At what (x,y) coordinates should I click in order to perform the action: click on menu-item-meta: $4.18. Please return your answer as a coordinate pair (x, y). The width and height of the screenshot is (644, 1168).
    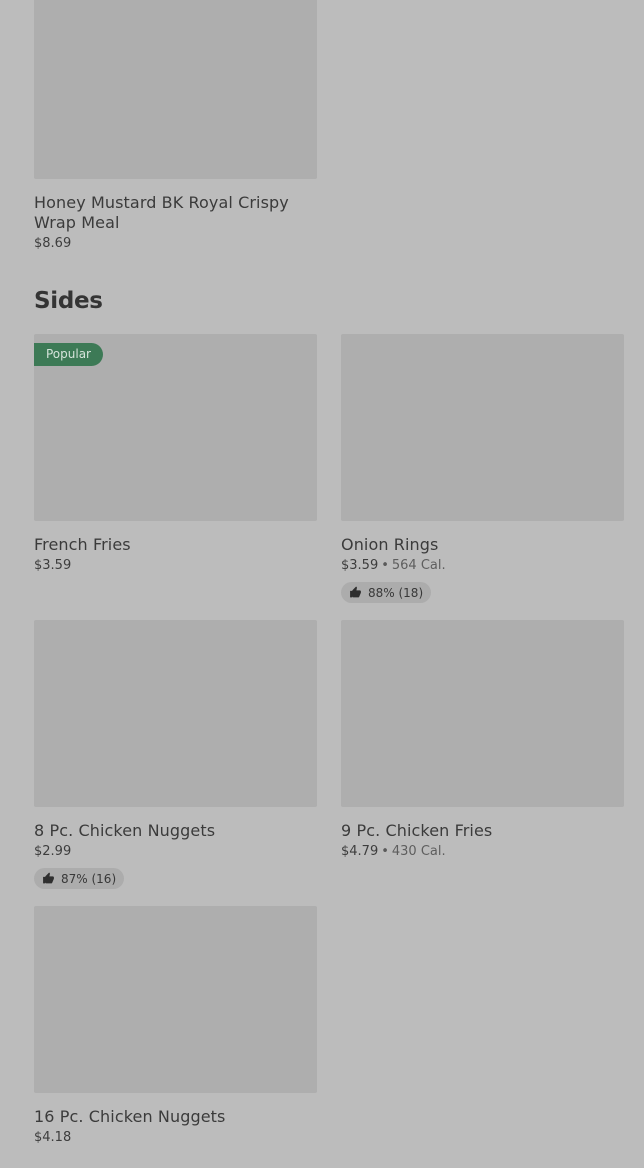
    Looking at the image, I should click on (175, 1138).